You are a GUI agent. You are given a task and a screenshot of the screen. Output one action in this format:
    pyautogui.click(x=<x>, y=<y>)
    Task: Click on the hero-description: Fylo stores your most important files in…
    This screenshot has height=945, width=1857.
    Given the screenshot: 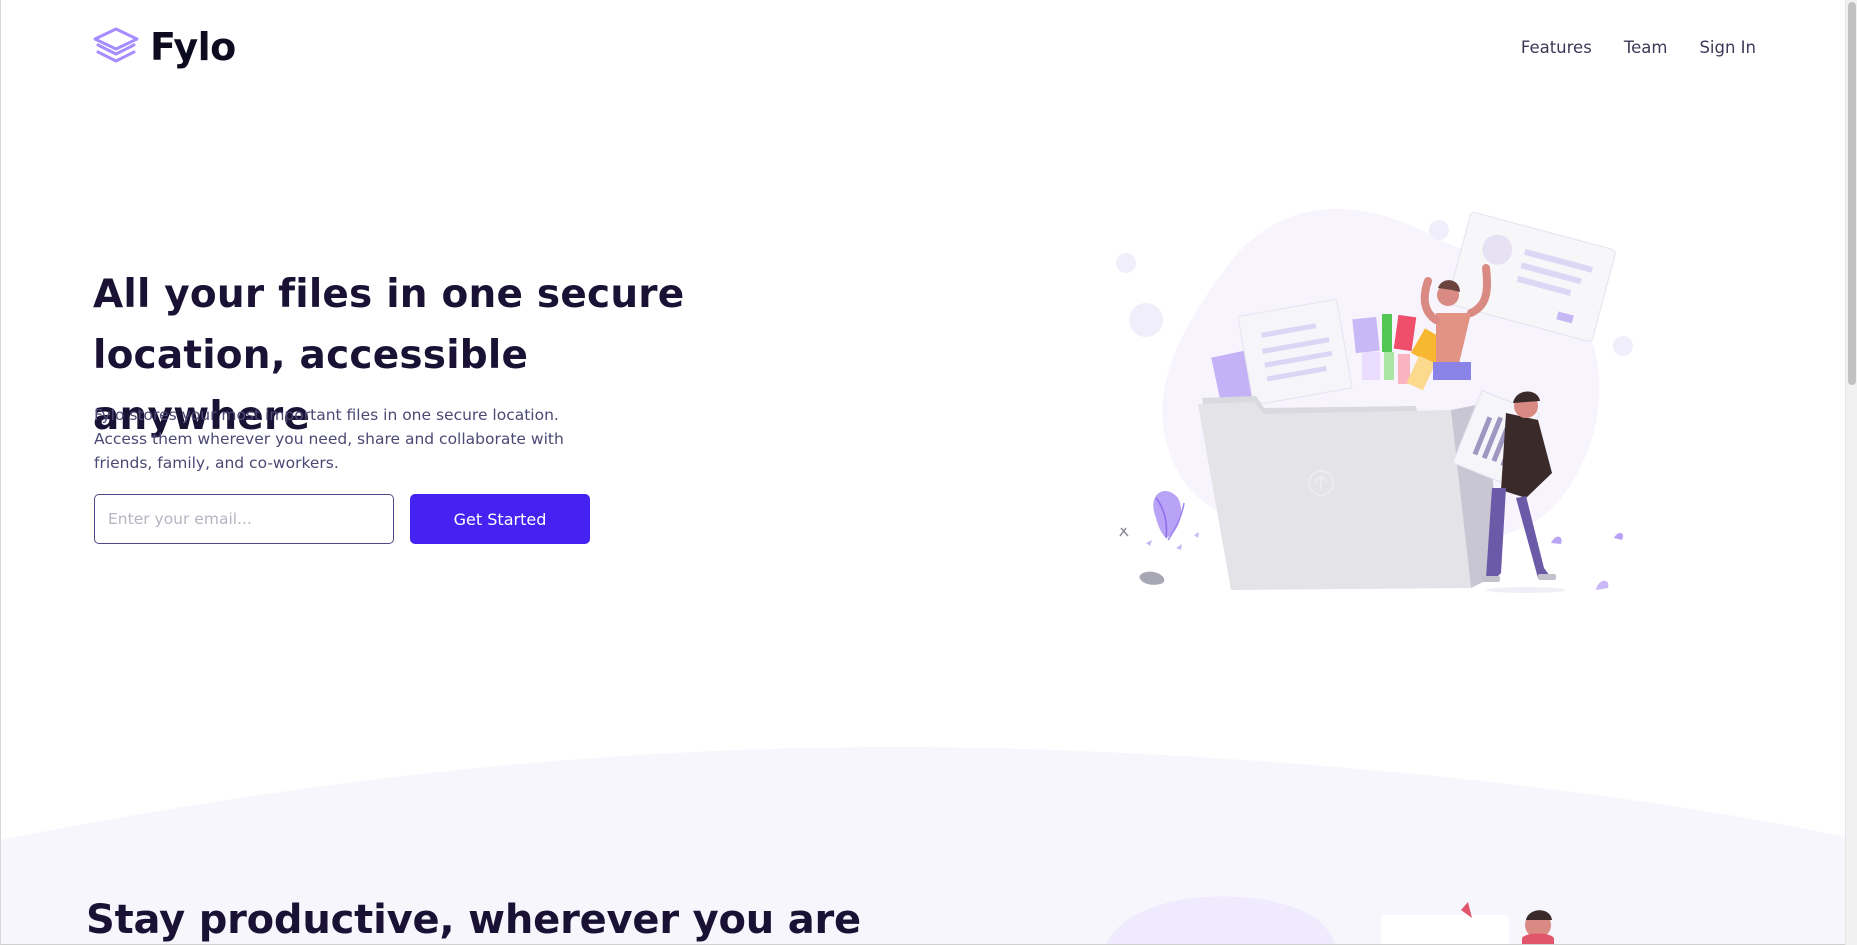 What is the action you would take?
    pyautogui.click(x=329, y=439)
    